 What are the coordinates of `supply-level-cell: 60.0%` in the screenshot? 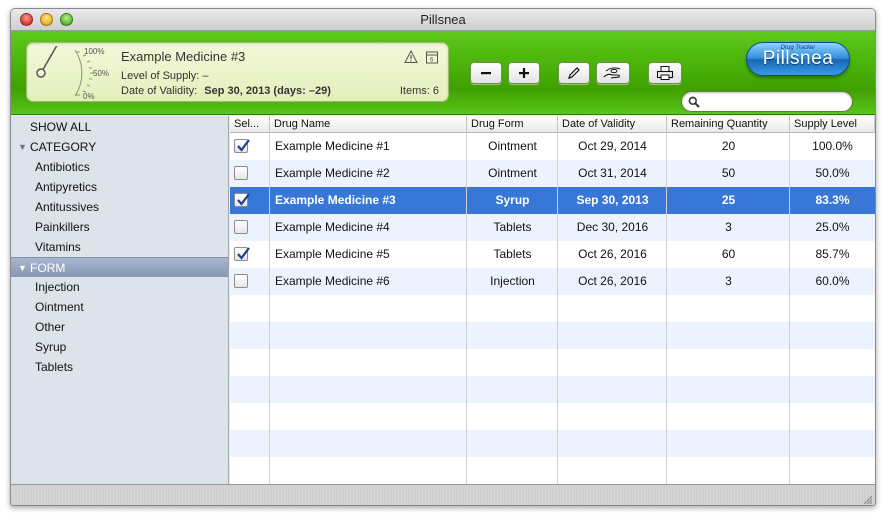 It's located at (832, 281).